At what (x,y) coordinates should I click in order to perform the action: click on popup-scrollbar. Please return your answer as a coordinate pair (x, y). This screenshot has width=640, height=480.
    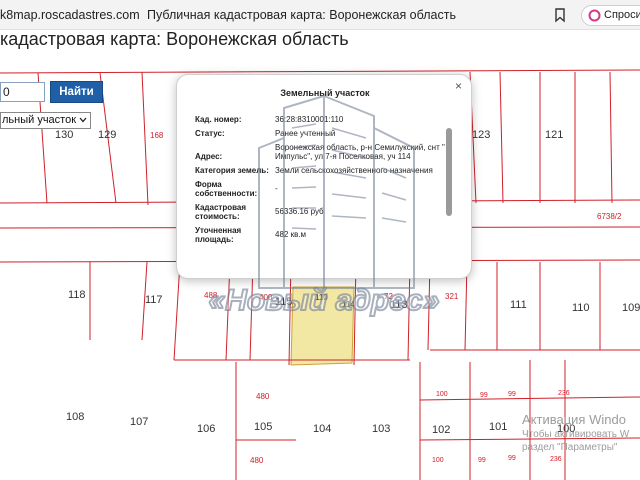
    Looking at the image, I should click on (449, 197).